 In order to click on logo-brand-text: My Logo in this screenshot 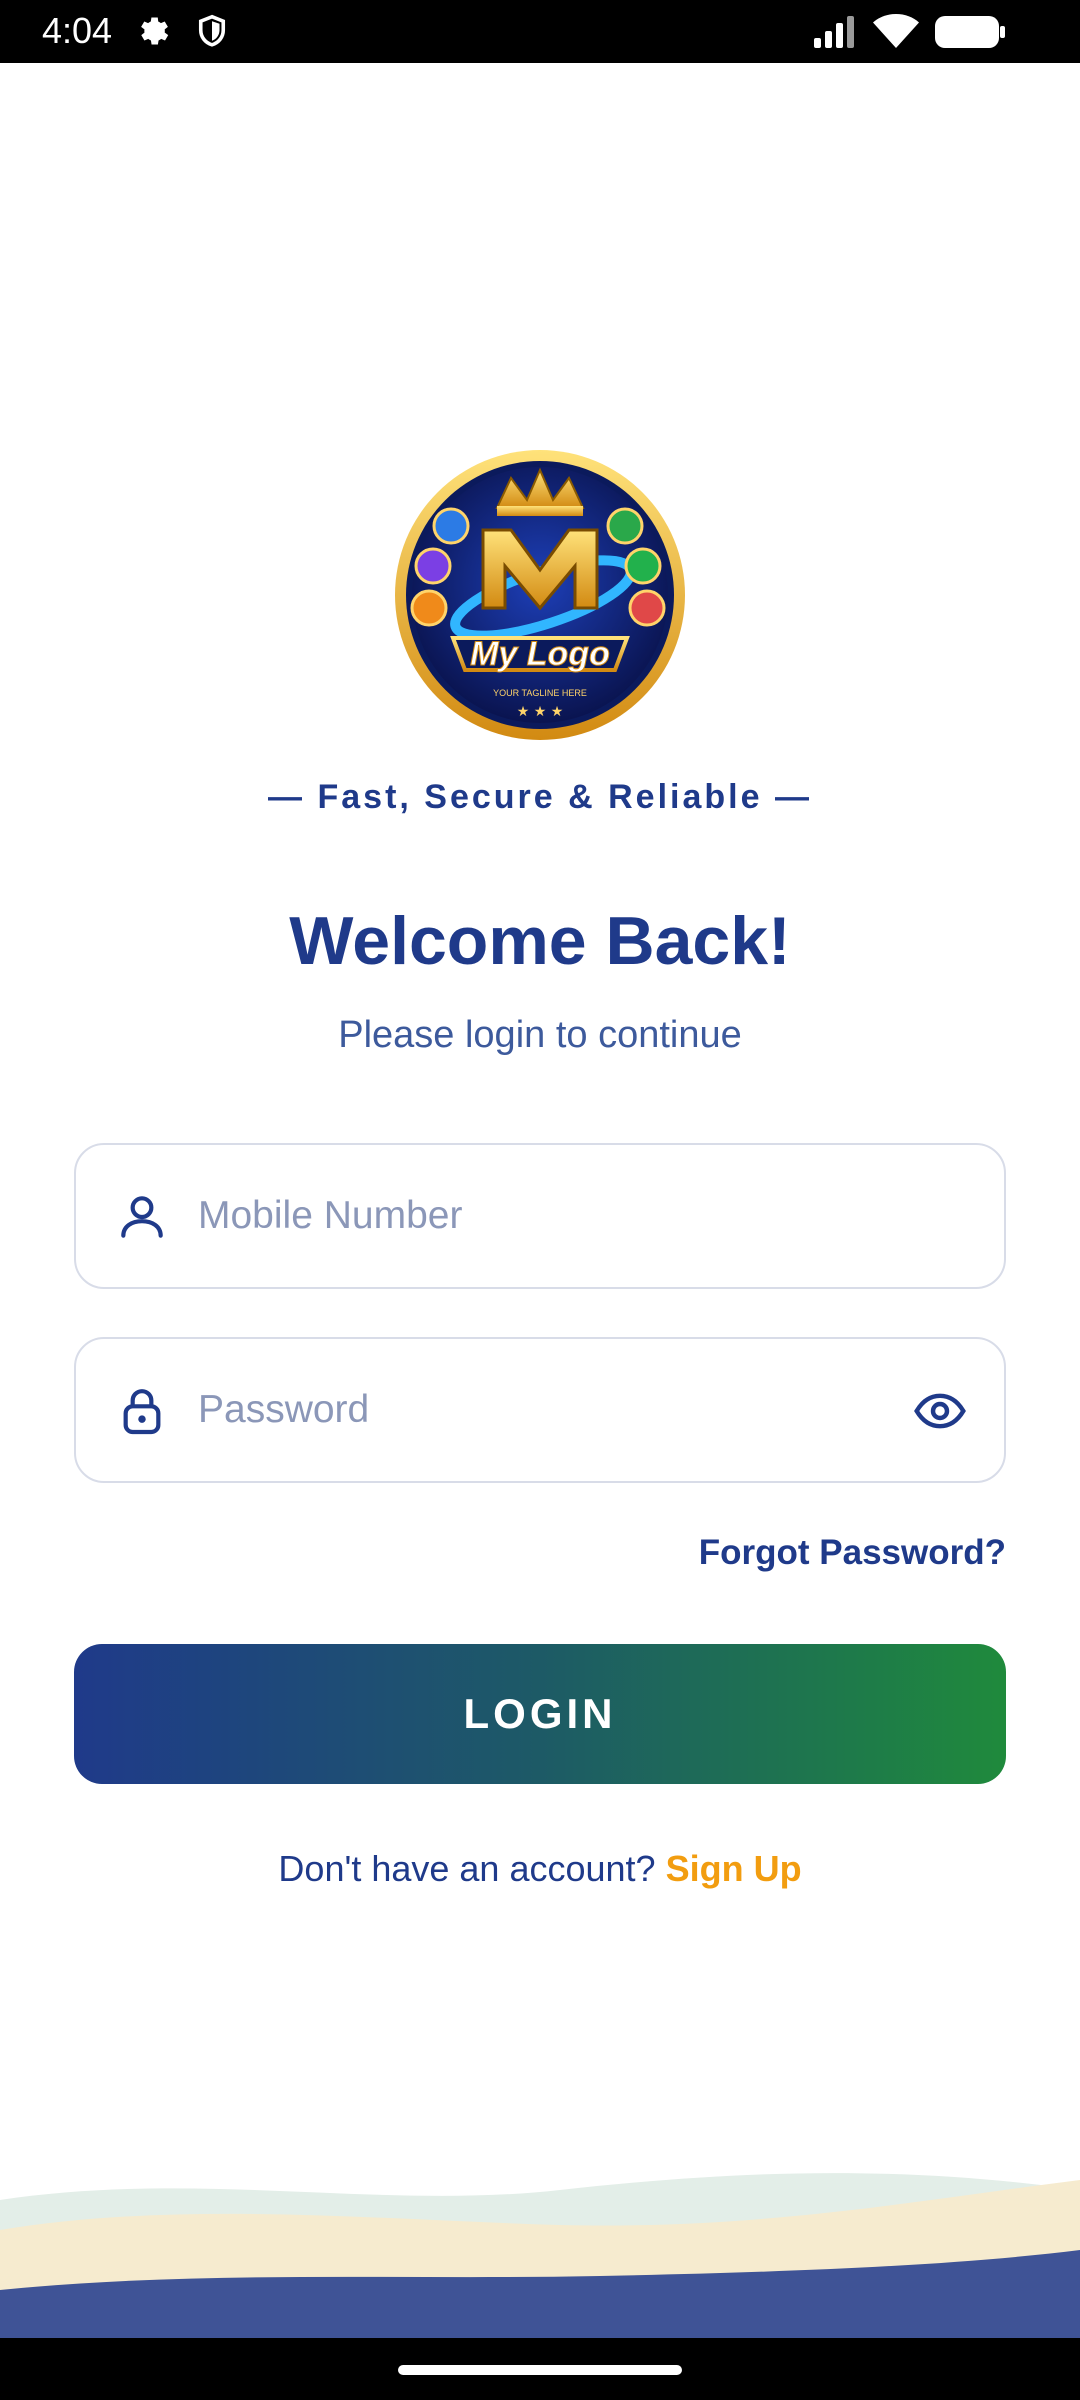, I will do `click(540, 654)`.